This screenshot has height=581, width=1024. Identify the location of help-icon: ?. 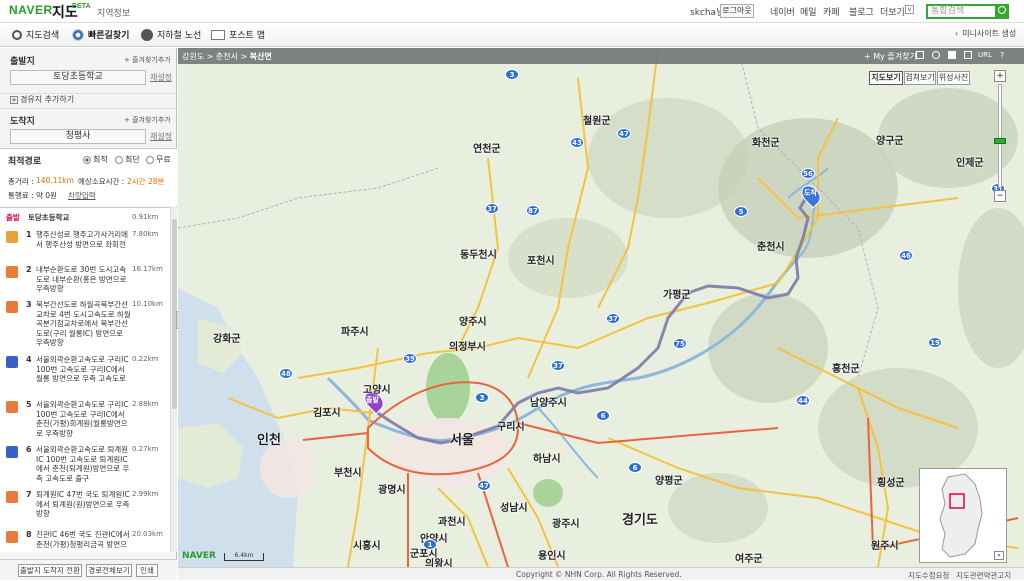
(1002, 55).